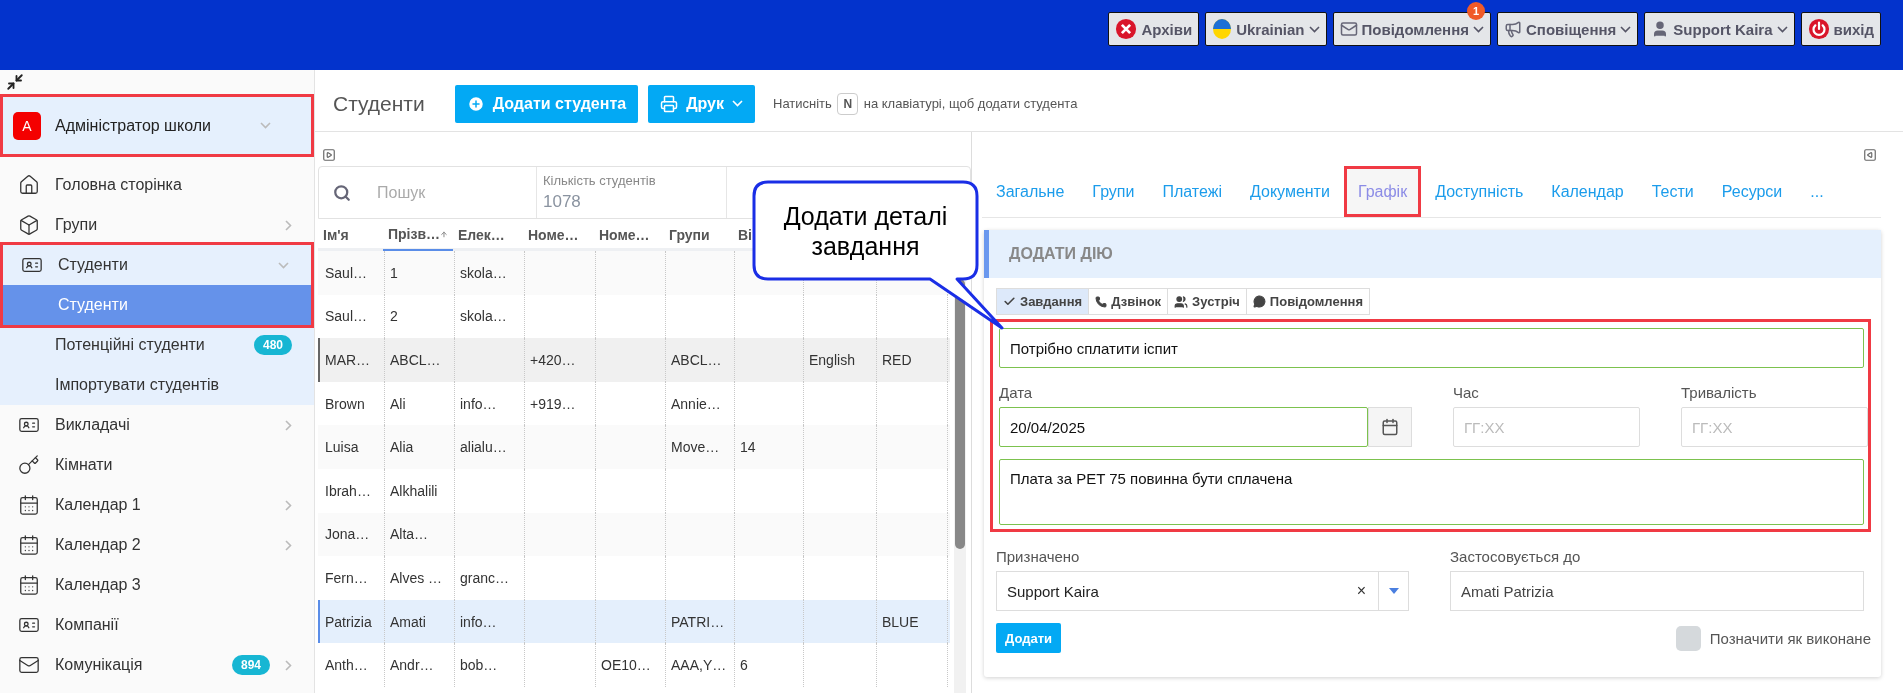 The width and height of the screenshot is (1903, 693). I want to click on keyboard-hint: Натисніть N на клавіатурі, щоб додати студента, so click(925, 103).